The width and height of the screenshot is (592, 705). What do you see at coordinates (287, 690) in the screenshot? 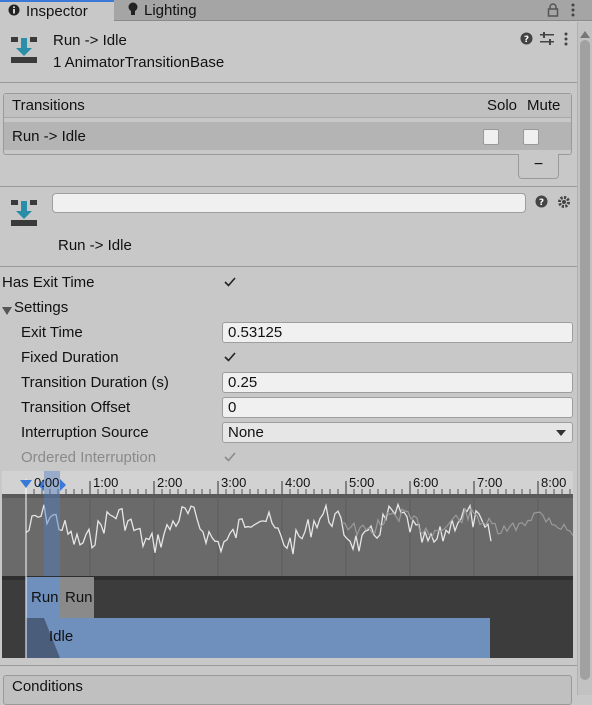
I see `conditions-list` at bounding box center [287, 690].